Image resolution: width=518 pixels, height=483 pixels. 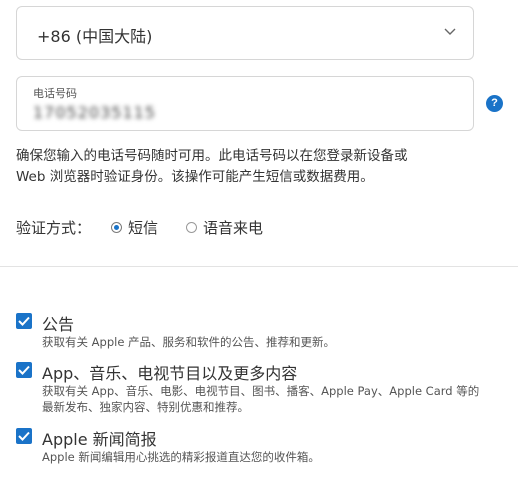 What do you see at coordinates (212, 156) in the screenshot?
I see `notice-line-1: 确保您输入的电话号码随时可用。此电话号码以在您登录新设备或` at bounding box center [212, 156].